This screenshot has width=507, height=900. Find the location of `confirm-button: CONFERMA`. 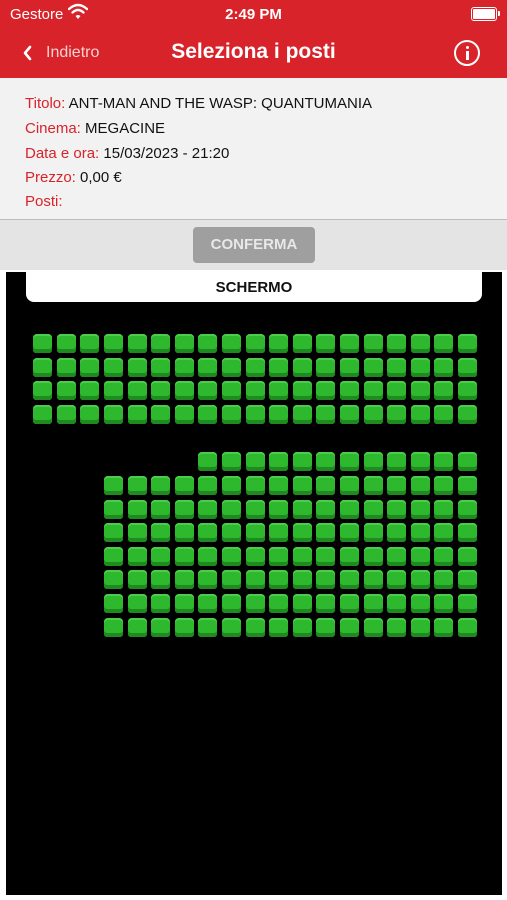

confirm-button: CONFERMA is located at coordinates (254, 245).